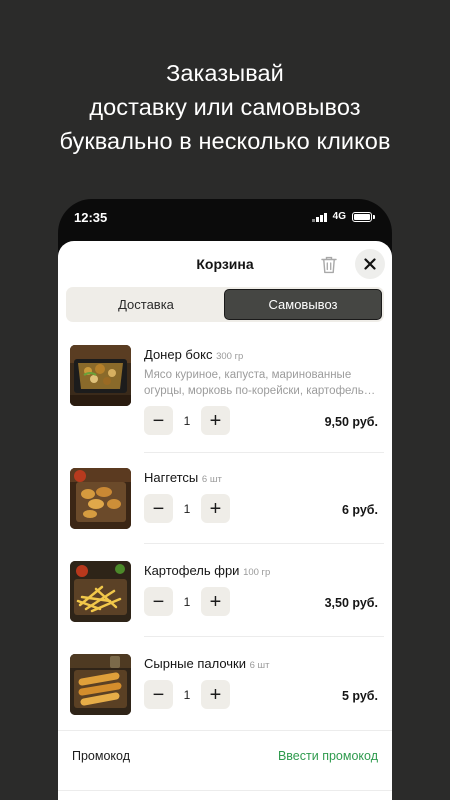  What do you see at coordinates (225, 141) in the screenshot?
I see `headline-line-3: буквально в несколько кликов` at bounding box center [225, 141].